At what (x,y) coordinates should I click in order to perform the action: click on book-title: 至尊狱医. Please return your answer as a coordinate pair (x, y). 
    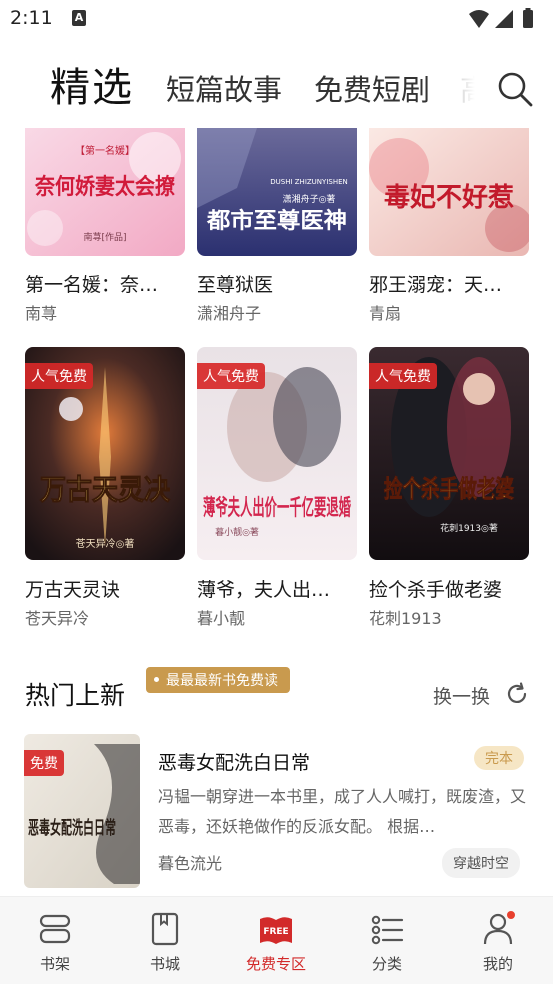
    Looking at the image, I should click on (282, 283).